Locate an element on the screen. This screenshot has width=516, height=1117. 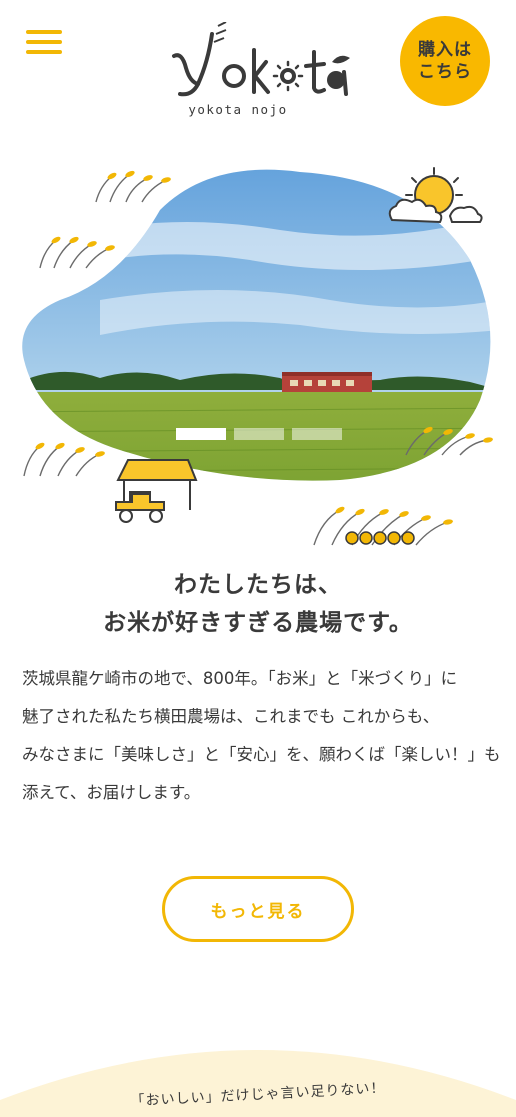
more-button: もっと見る is located at coordinates (258, 909).